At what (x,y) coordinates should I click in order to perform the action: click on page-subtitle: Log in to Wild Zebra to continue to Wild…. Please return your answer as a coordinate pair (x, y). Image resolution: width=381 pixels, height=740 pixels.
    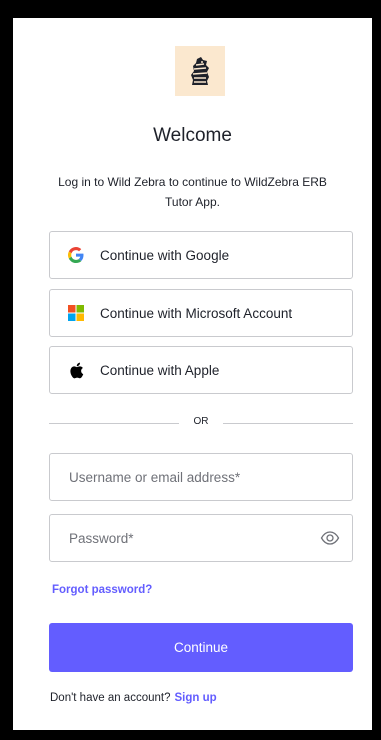
    Looking at the image, I should click on (192, 192).